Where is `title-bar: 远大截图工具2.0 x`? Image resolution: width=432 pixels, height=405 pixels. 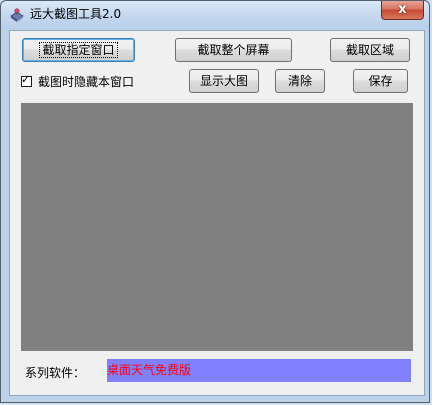
title-bar: 远大截图工具2.0 x is located at coordinates (215, 15).